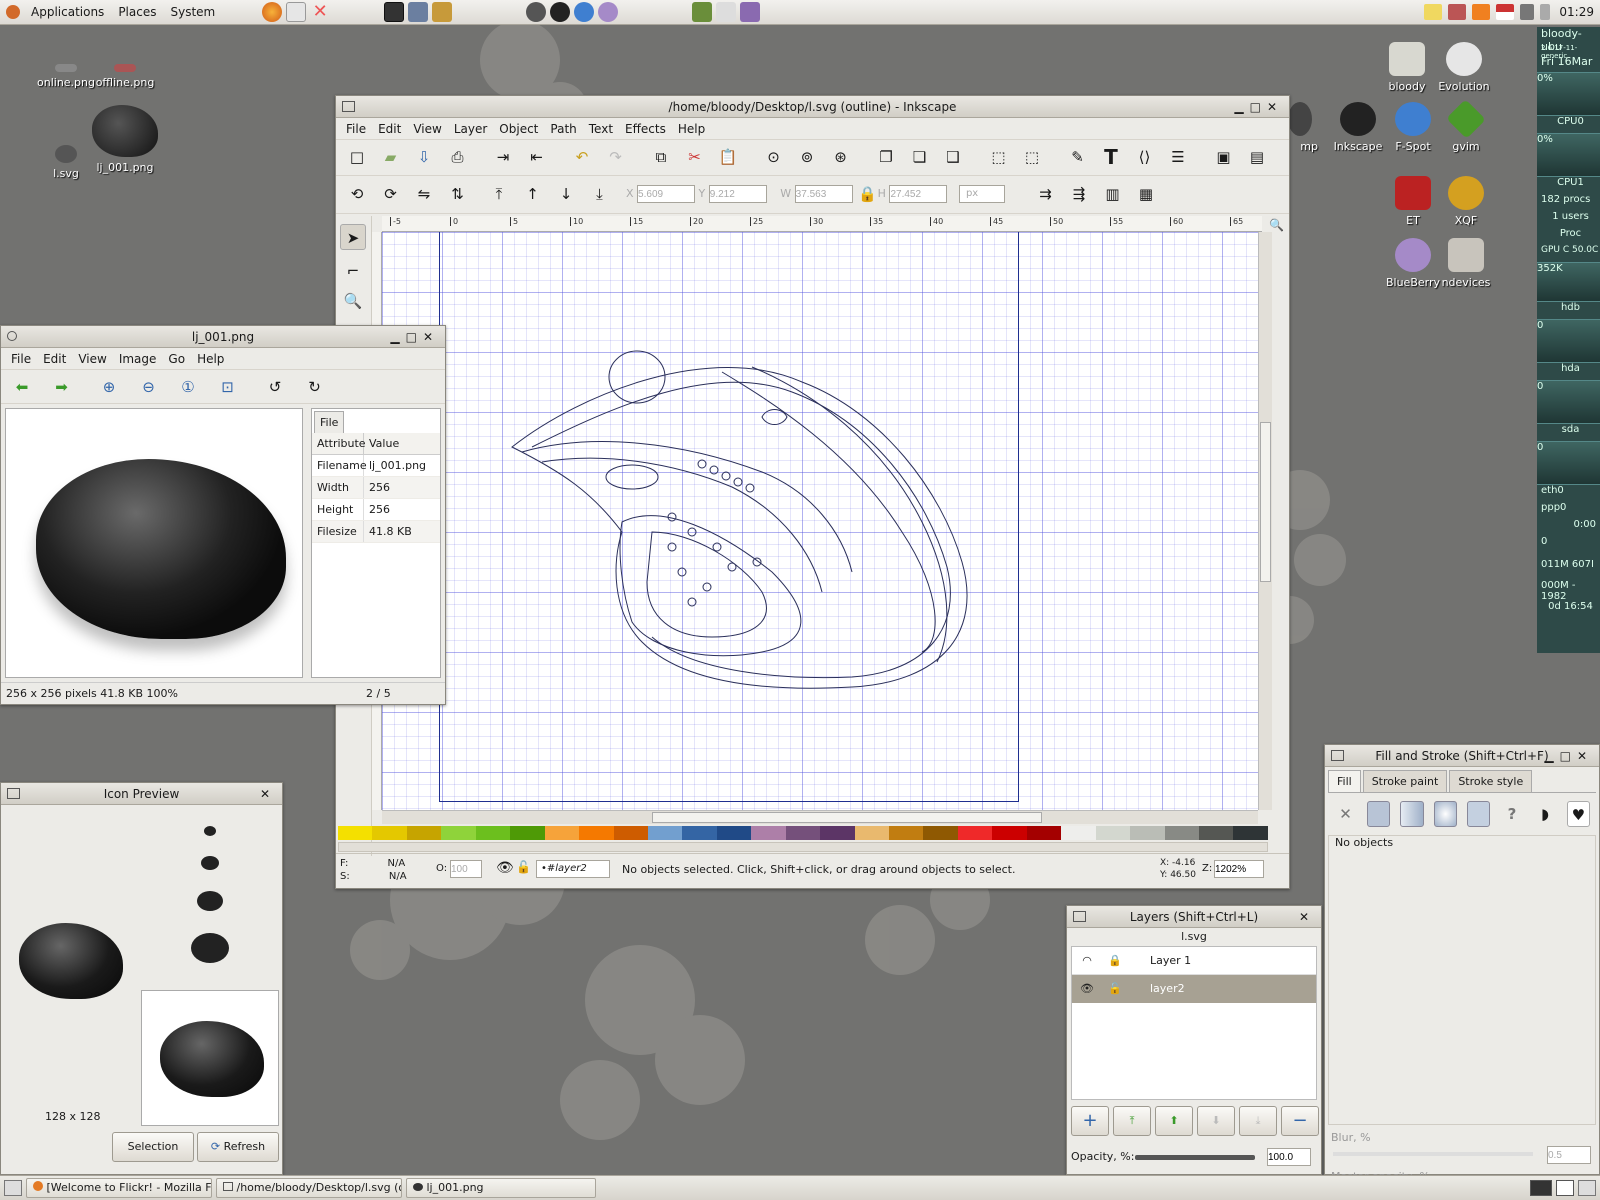  What do you see at coordinates (188, 387) in the screenshot?
I see `zoom-normal-icon: ①` at bounding box center [188, 387].